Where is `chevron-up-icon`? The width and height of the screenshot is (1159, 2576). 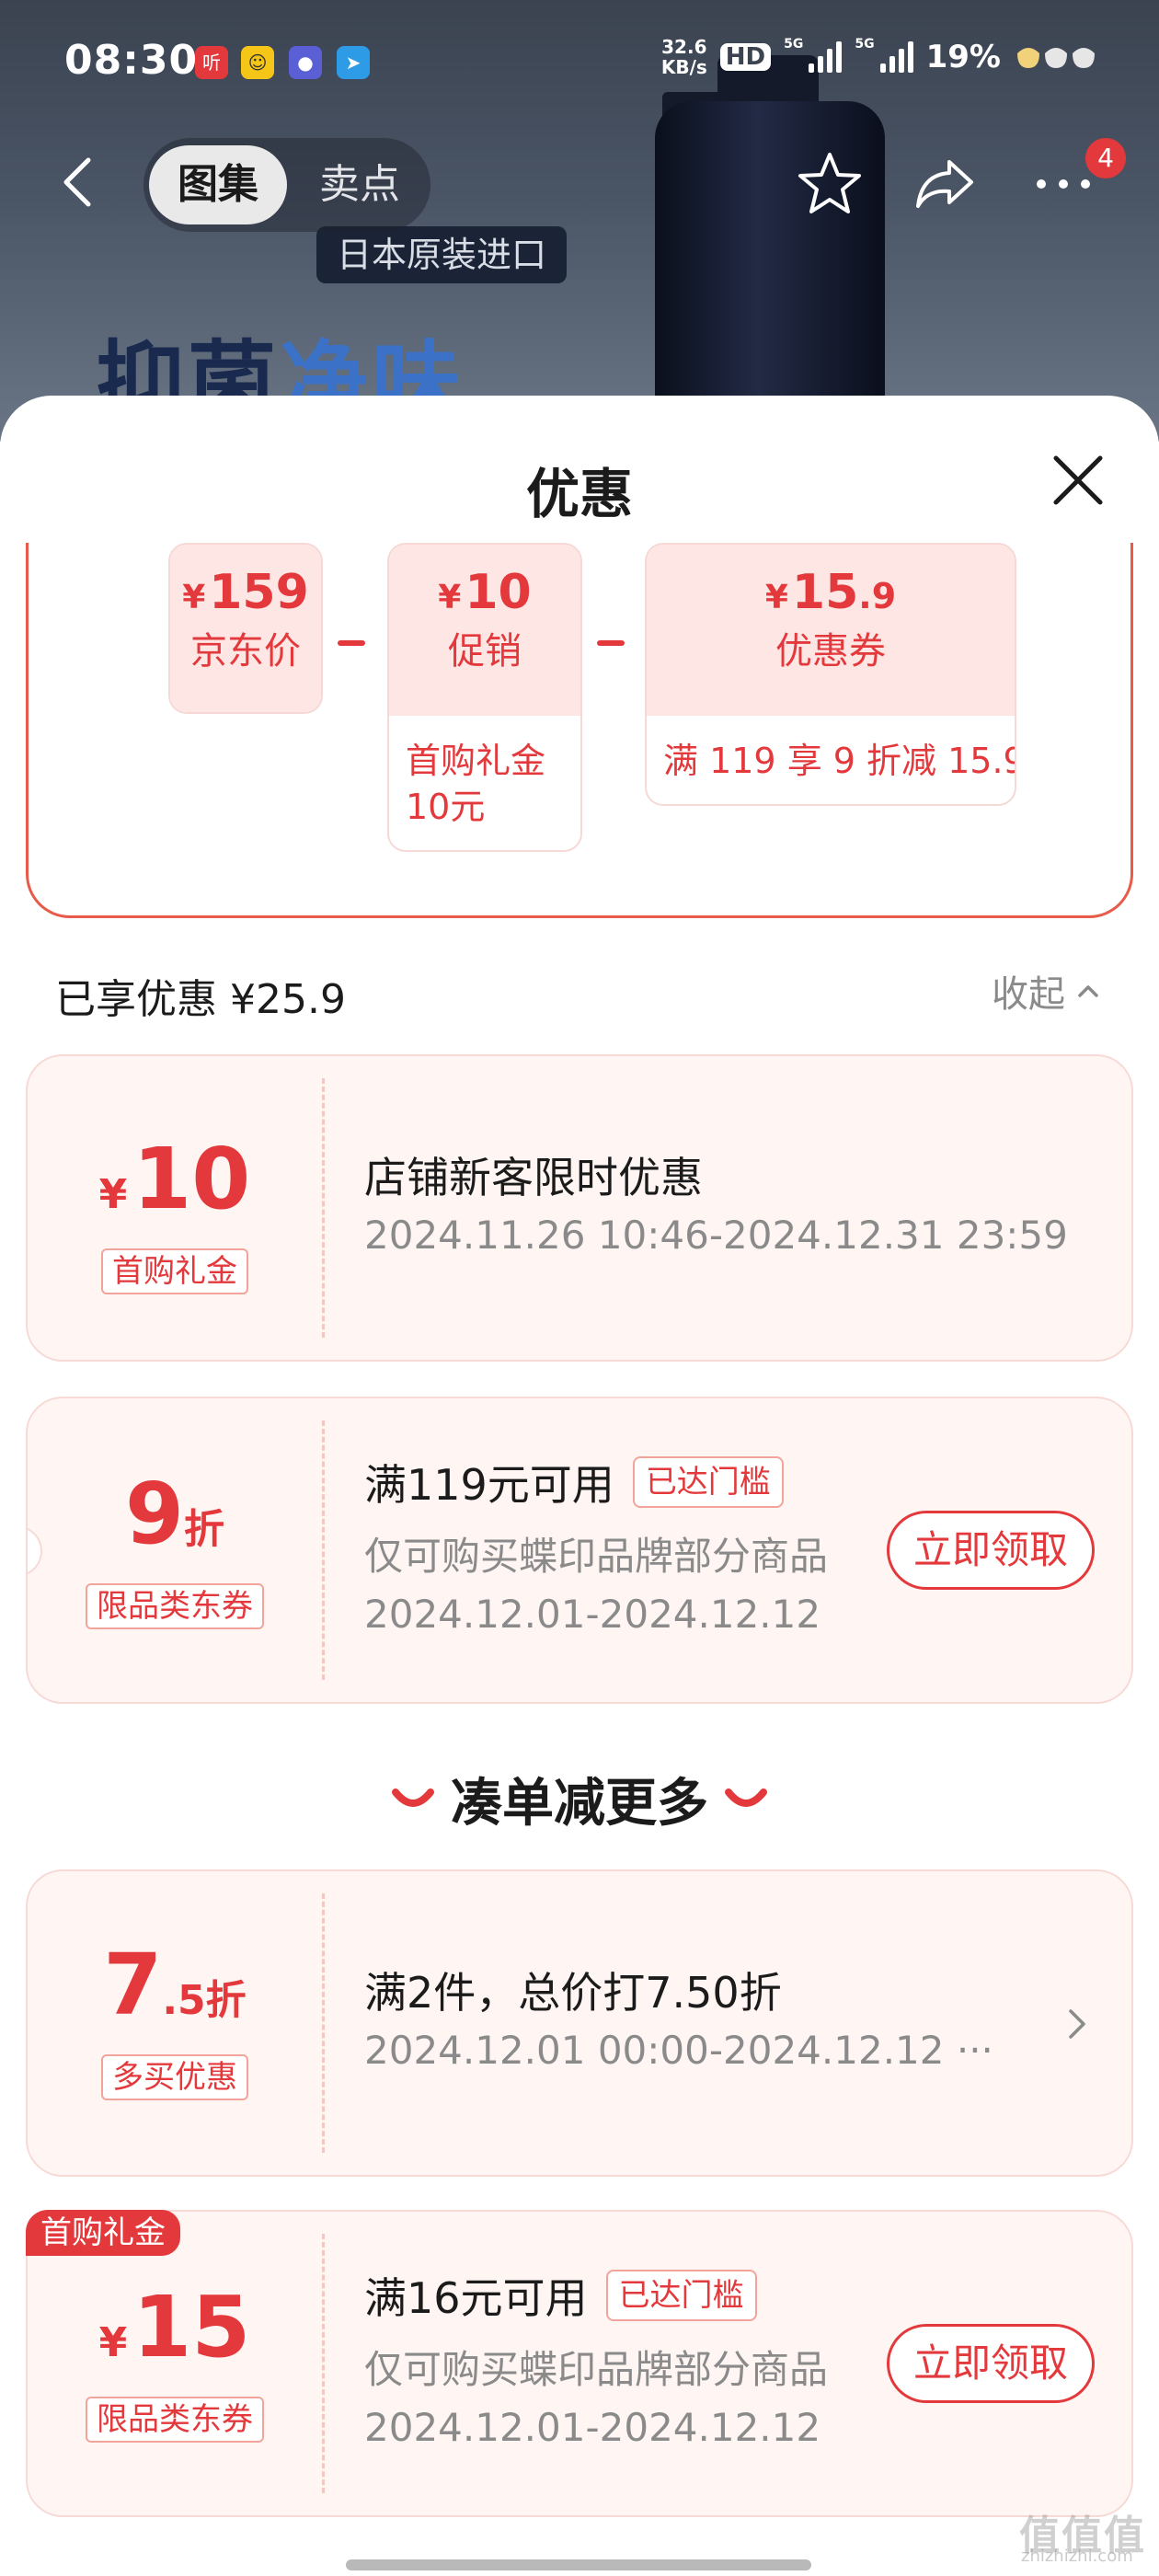 chevron-up-icon is located at coordinates (1088, 991).